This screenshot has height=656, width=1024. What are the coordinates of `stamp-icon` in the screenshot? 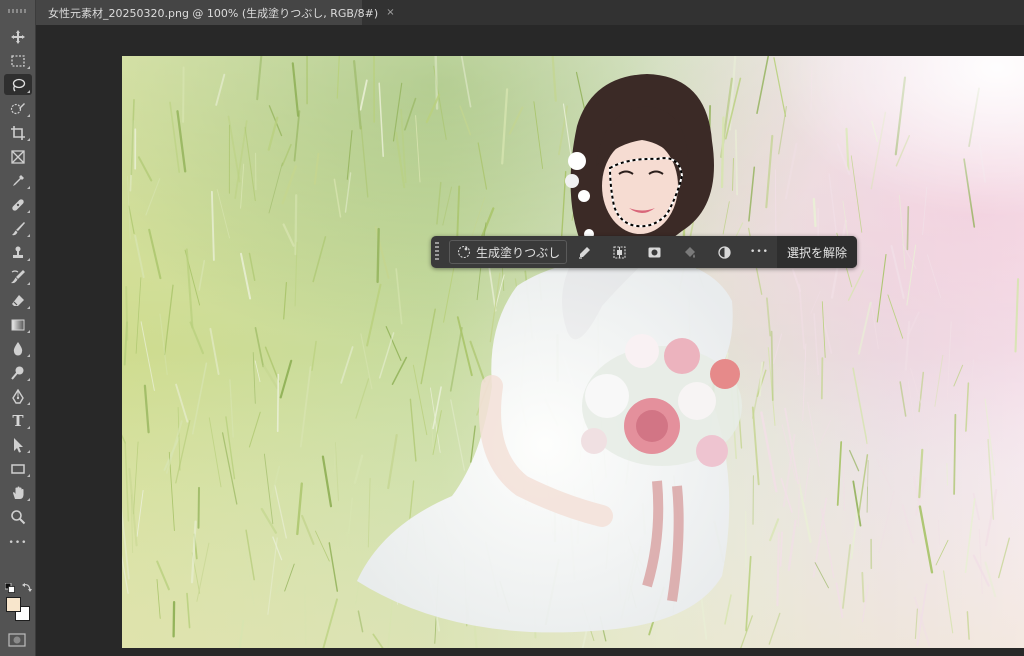 It's located at (18, 252).